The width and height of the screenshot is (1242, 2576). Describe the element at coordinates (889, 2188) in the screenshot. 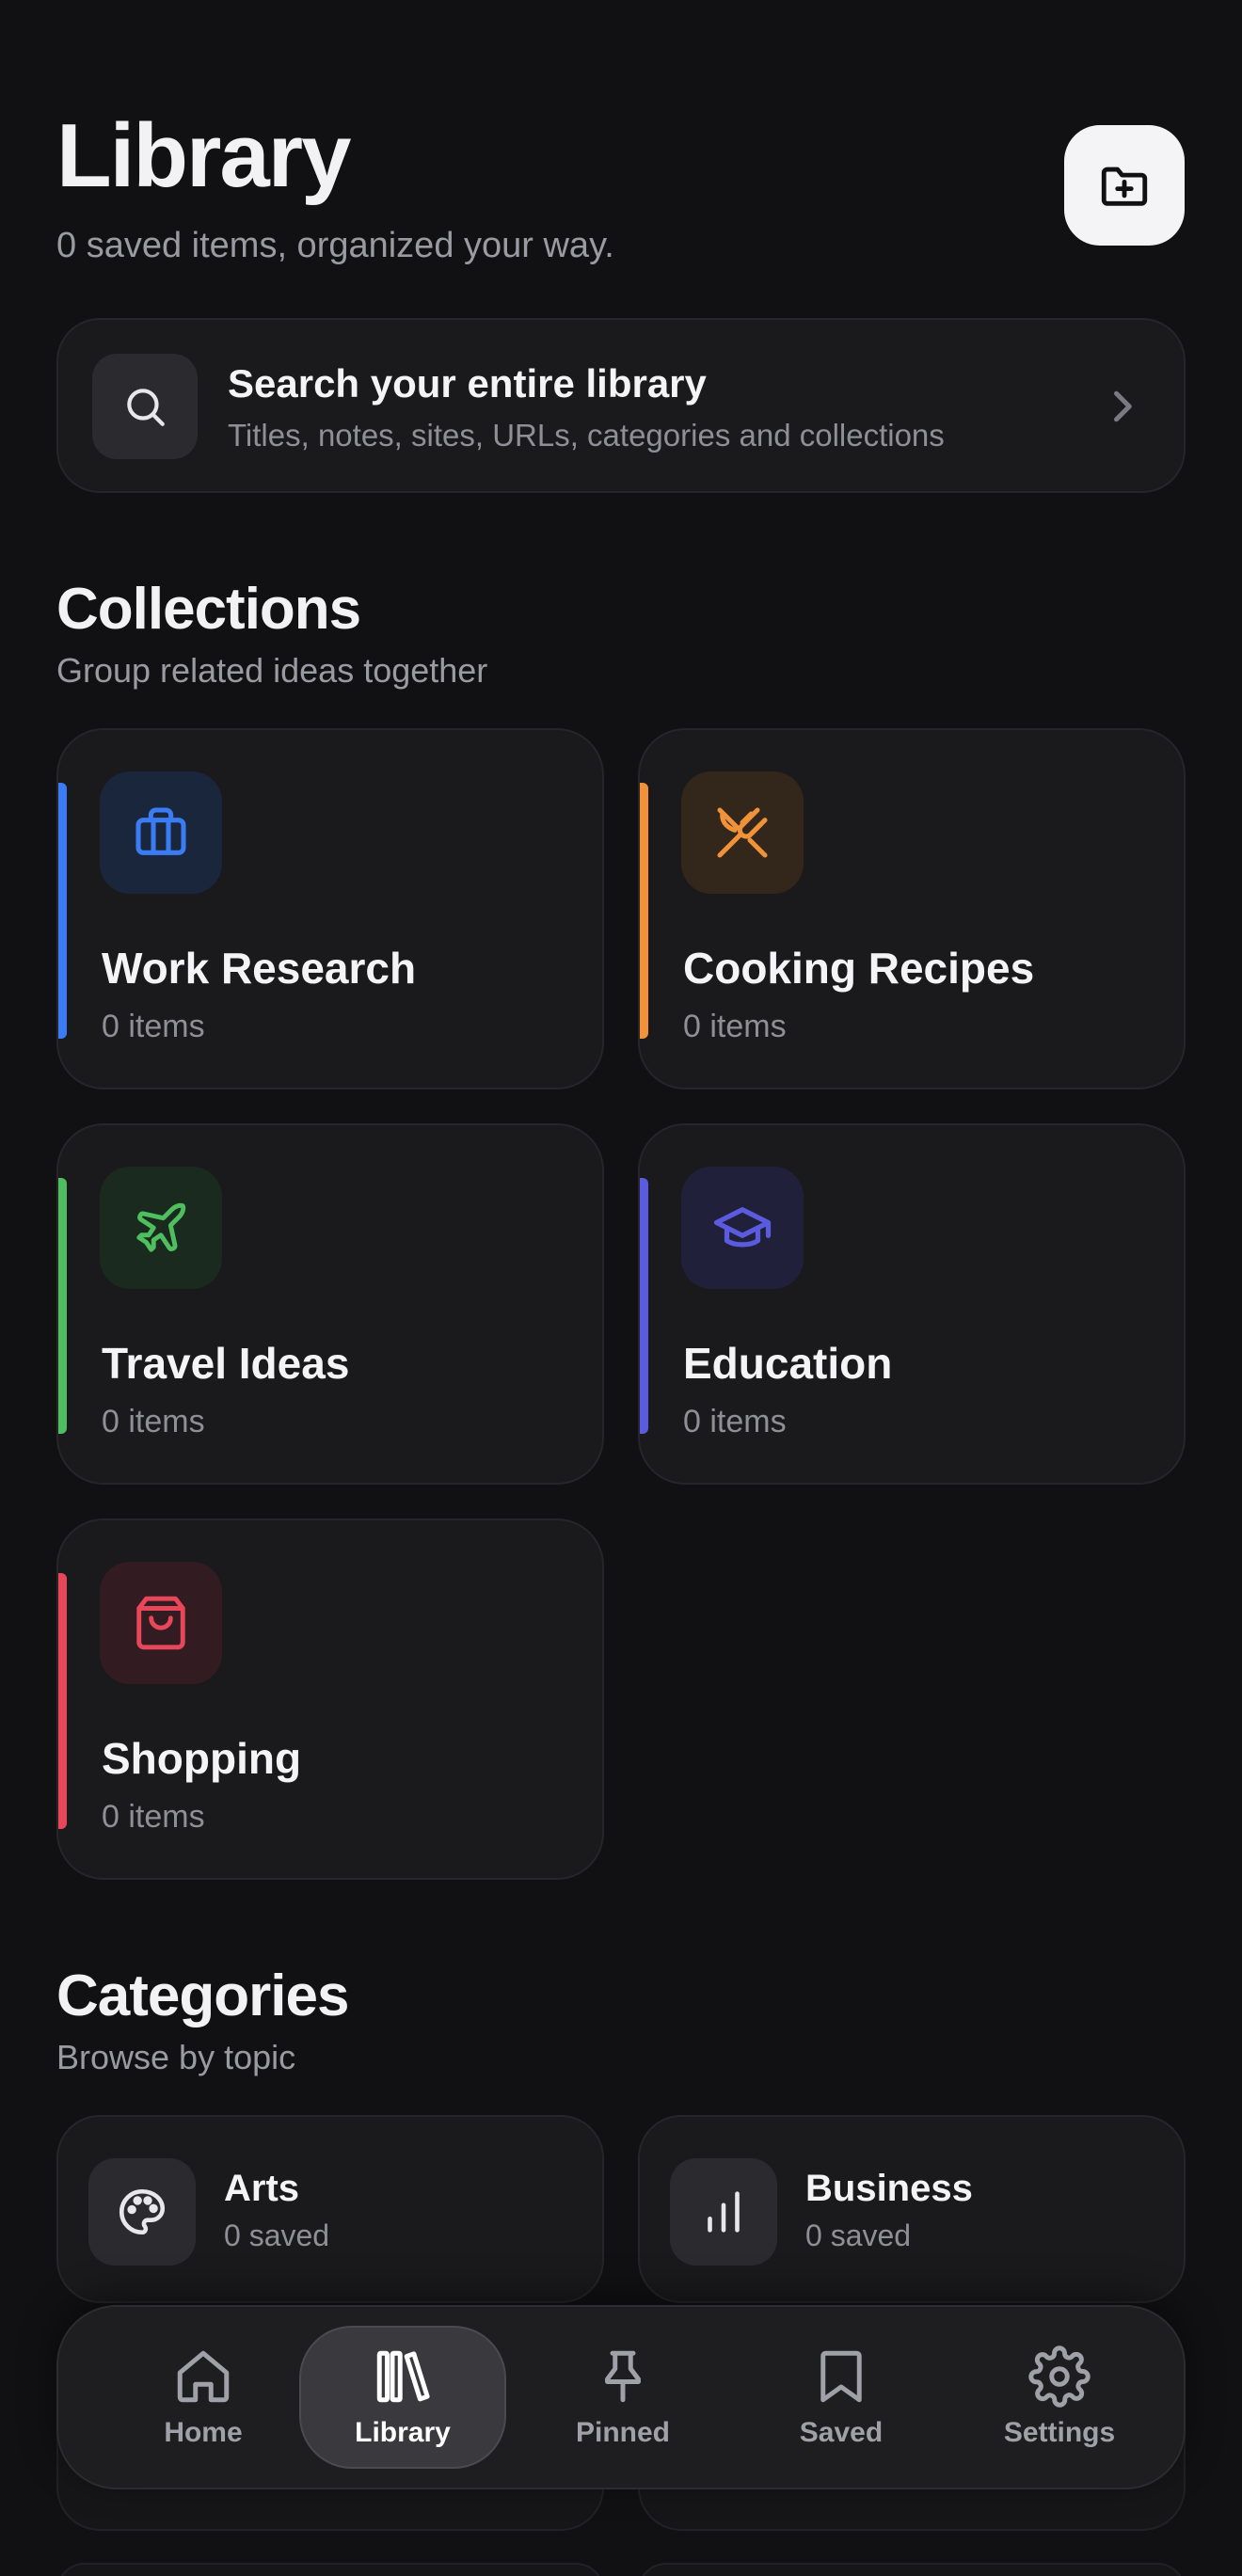

I see `category-name: Business` at that location.